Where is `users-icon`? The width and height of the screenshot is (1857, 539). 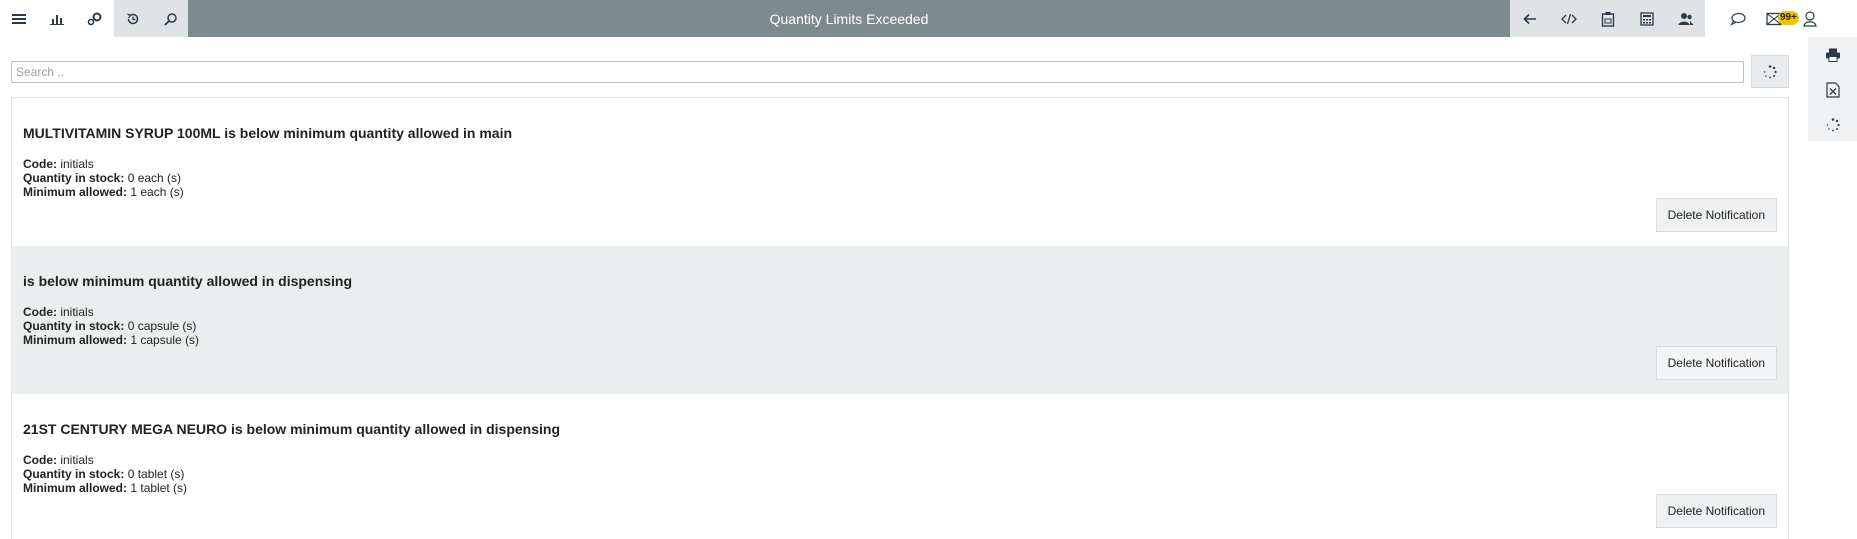 users-icon is located at coordinates (1685, 18).